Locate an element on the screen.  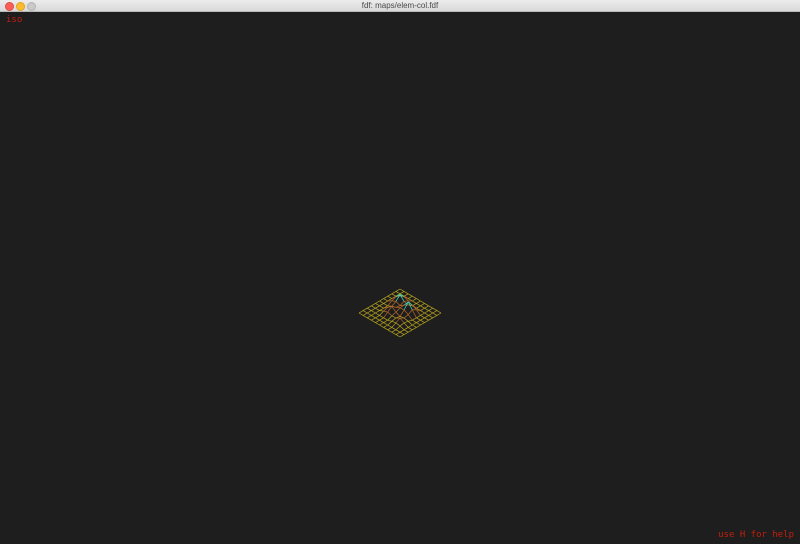
title-bar: fdf: maps/elem-col.fdf is located at coordinates (400, 6).